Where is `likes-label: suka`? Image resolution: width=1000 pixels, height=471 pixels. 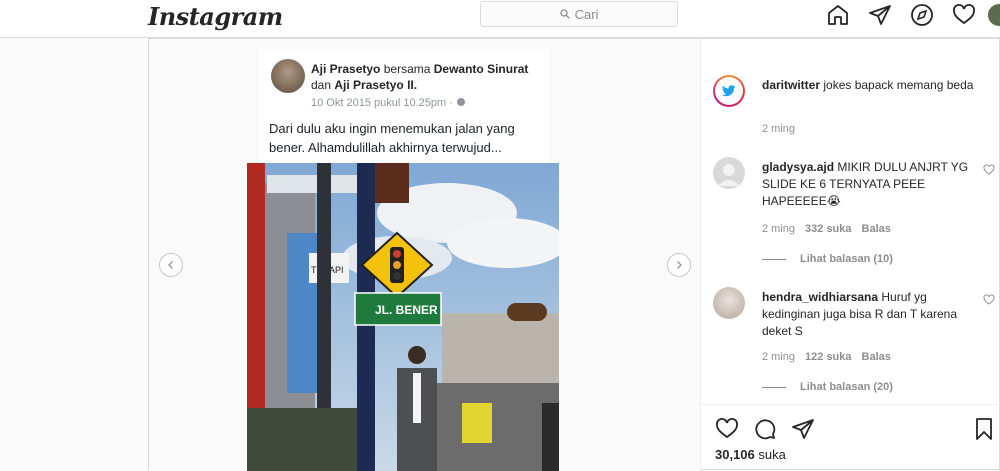
likes-label: suka is located at coordinates (772, 454).